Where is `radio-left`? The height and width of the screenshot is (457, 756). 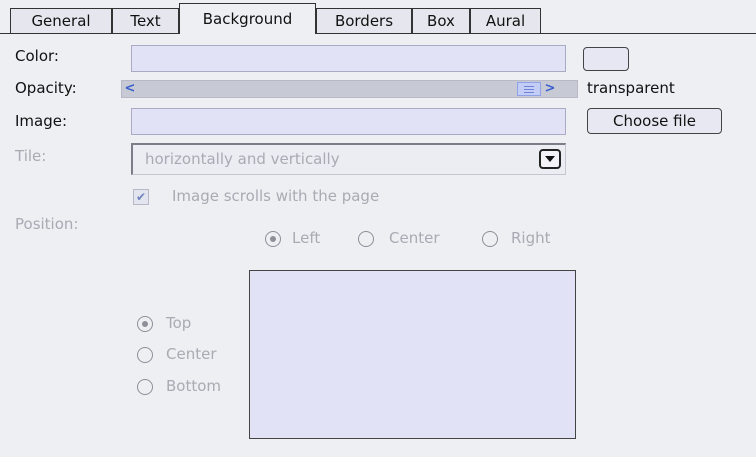
radio-left is located at coordinates (273, 239).